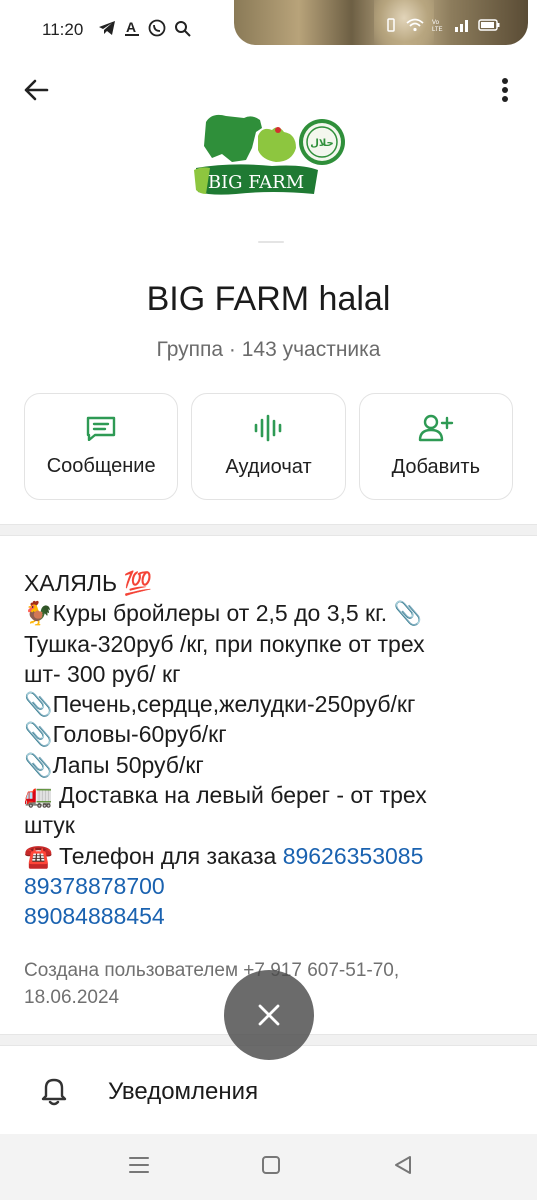 This screenshot has width=537, height=1200. Describe the element at coordinates (436, 467) in the screenshot. I see `add-member-button-label: Добавить` at that location.